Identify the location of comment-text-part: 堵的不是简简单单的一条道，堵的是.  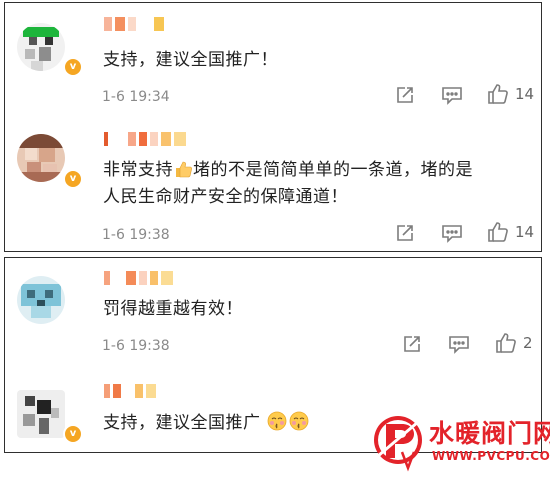
(333, 170).